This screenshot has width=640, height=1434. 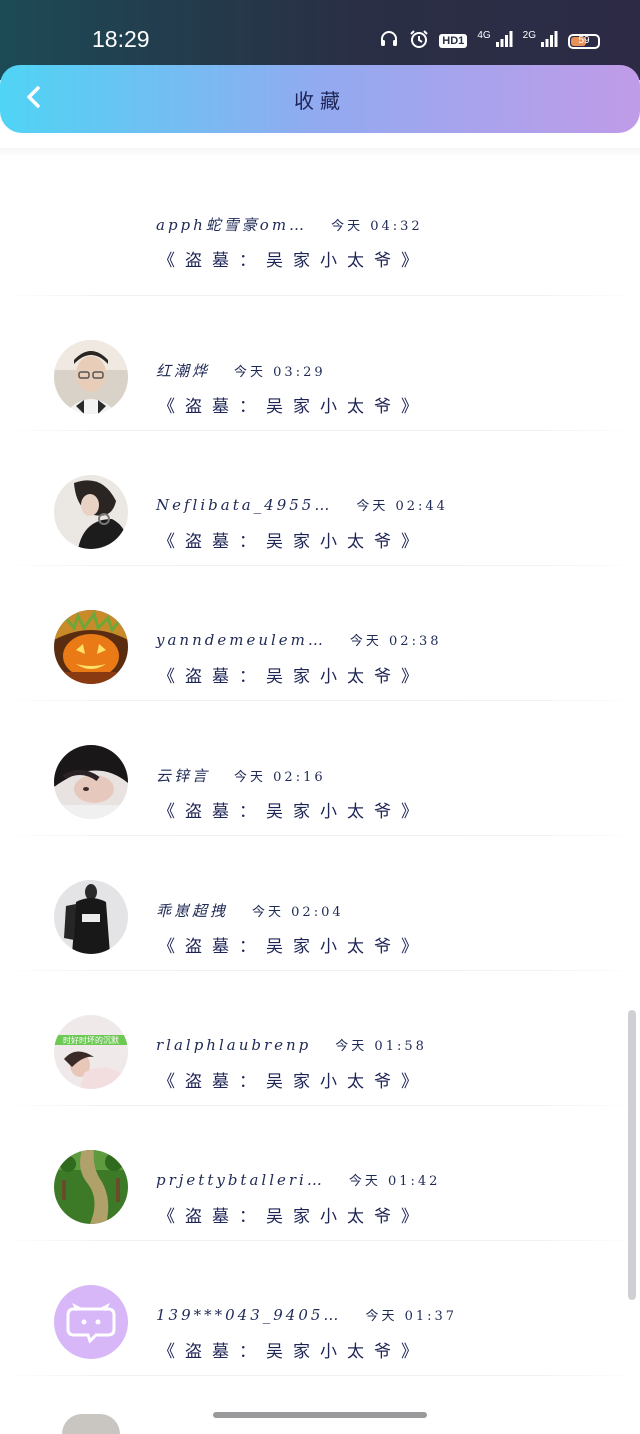 What do you see at coordinates (411, 1316) in the screenshot?
I see `timestamp: 今天 01:37` at bounding box center [411, 1316].